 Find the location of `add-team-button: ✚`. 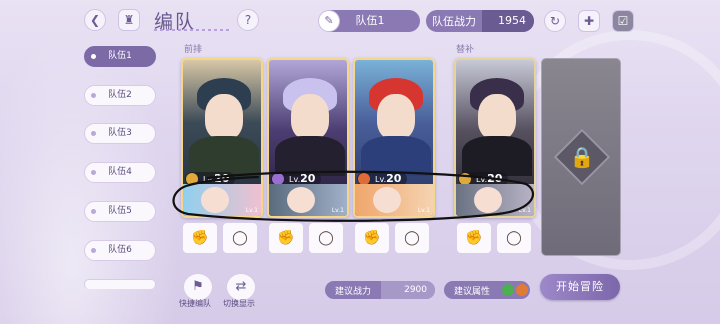

add-team-button: ✚ is located at coordinates (589, 21).